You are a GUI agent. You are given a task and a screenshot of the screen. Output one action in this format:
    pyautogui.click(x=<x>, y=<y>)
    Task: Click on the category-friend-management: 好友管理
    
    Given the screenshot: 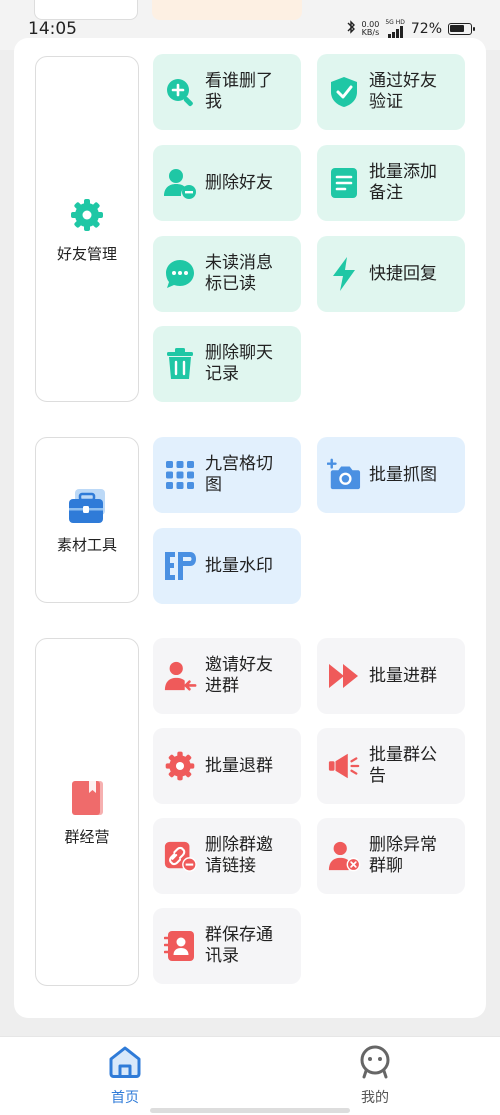 What is the action you would take?
    pyautogui.click(x=87, y=229)
    